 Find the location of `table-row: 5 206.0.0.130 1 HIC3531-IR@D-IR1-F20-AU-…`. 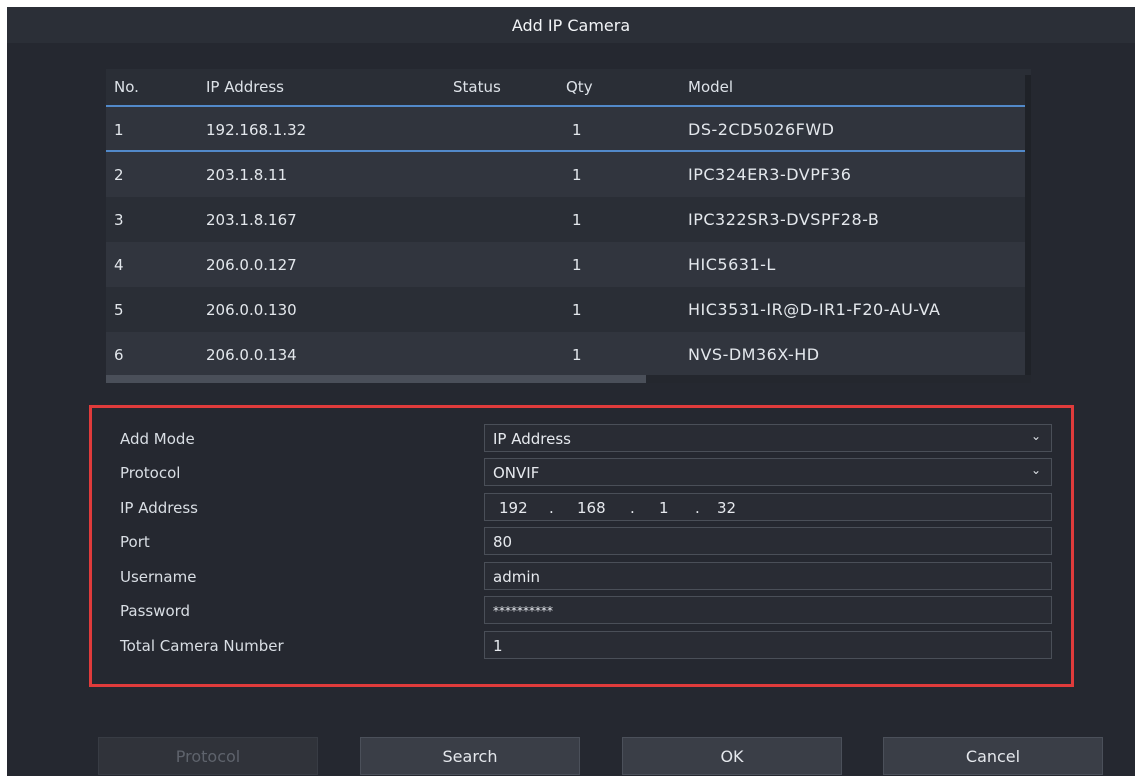

table-row: 5 206.0.0.130 1 HIC3531-IR@D-IR1-F20-AU-… is located at coordinates (568, 309).